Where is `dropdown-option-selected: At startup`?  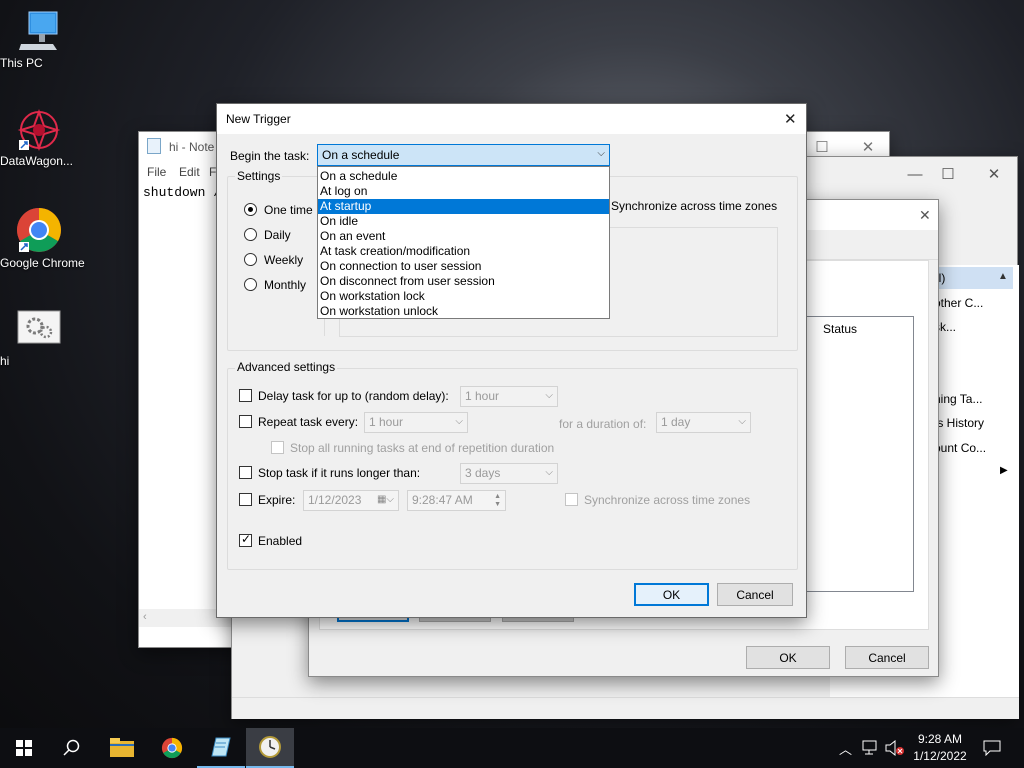
dropdown-option-selected: At startup is located at coordinates (463, 206).